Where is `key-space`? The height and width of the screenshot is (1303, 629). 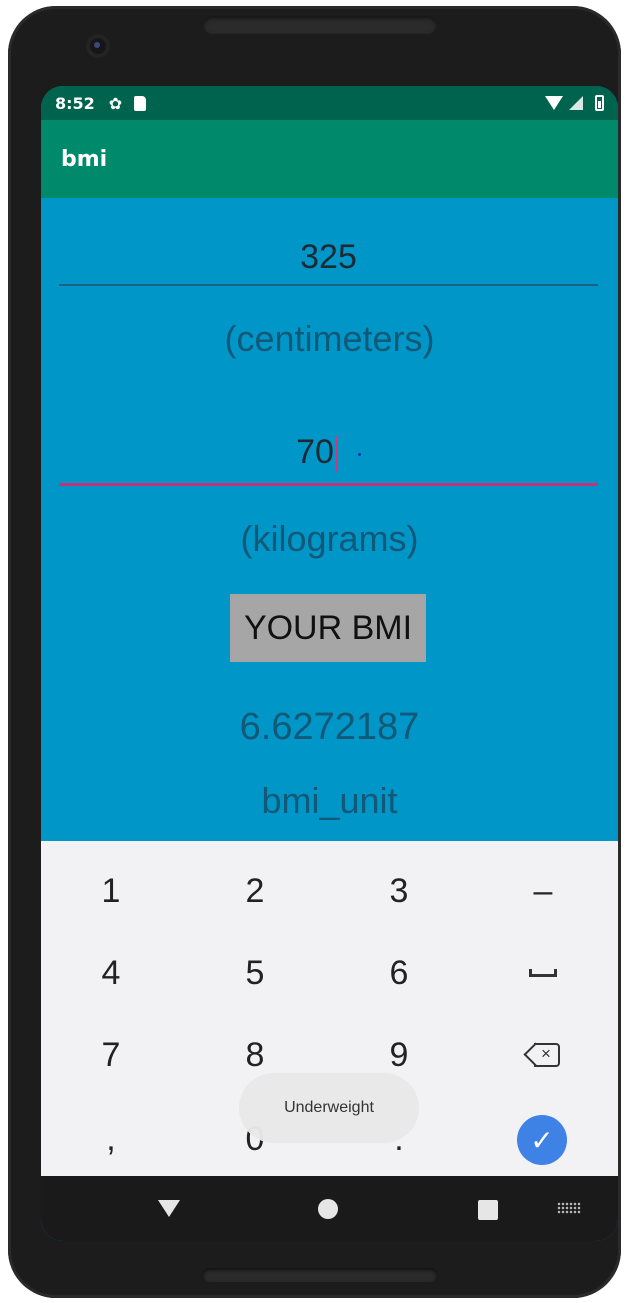 key-space is located at coordinates (543, 973).